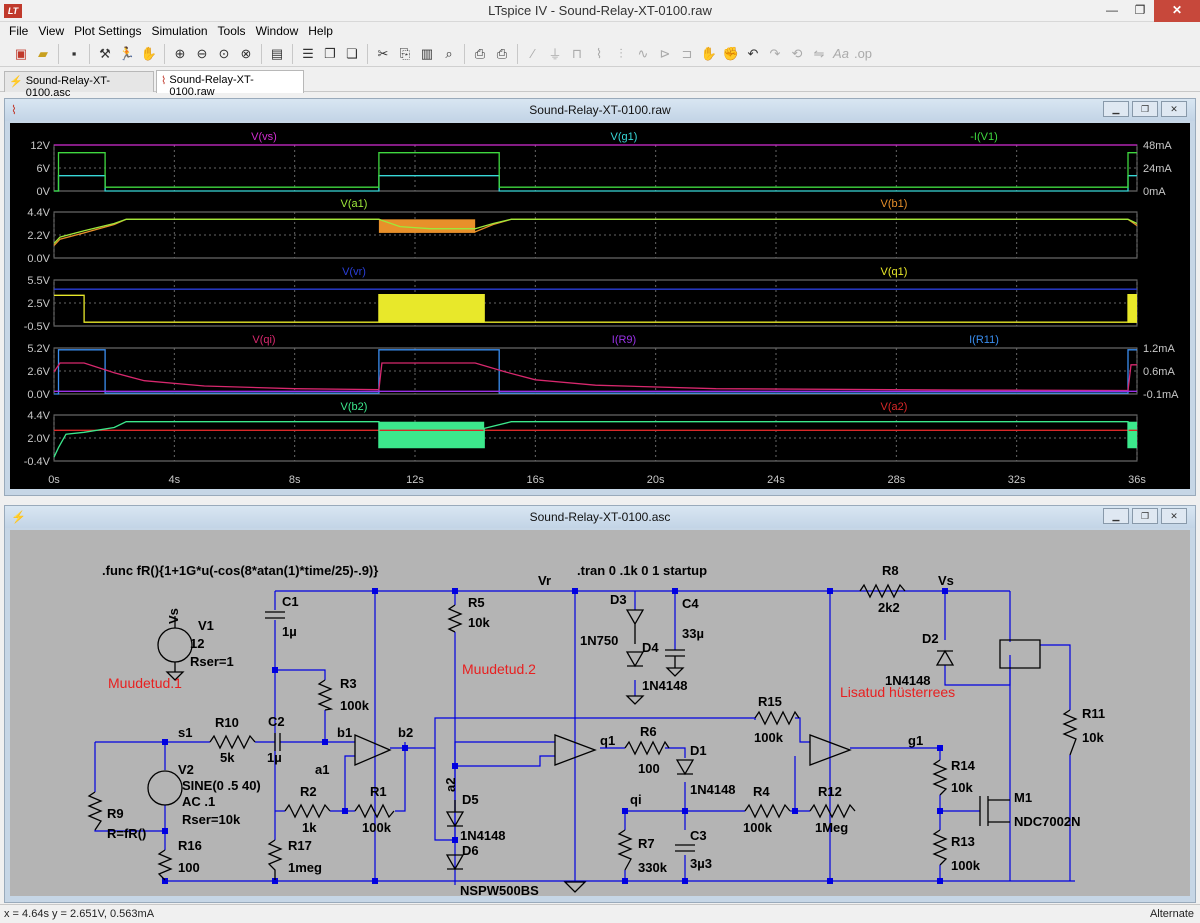 The width and height of the screenshot is (1200, 923). What do you see at coordinates (665, 54) in the screenshot?
I see `diode-icon: ⊳` at bounding box center [665, 54].